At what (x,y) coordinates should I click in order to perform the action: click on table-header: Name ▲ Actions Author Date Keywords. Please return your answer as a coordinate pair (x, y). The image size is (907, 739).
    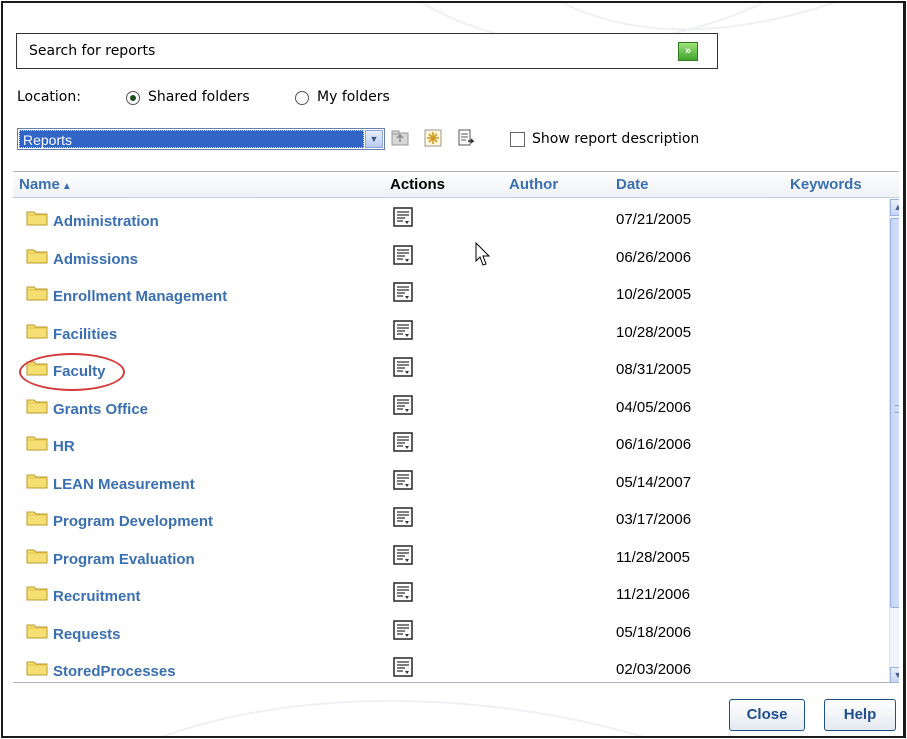
    Looking at the image, I should click on (456, 185).